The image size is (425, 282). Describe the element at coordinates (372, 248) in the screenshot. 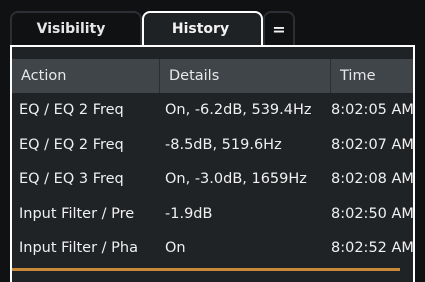

I see `cell-time: 8:02:52 AM` at that location.